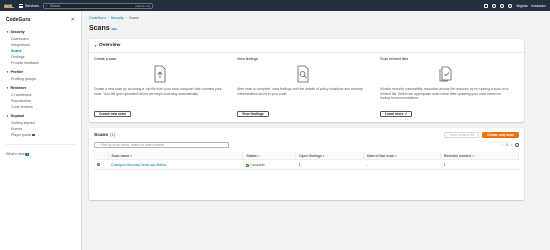 The height and width of the screenshot is (250, 550). Describe the element at coordinates (112, 135) in the screenshot. I see `scans-count: (1)` at that location.